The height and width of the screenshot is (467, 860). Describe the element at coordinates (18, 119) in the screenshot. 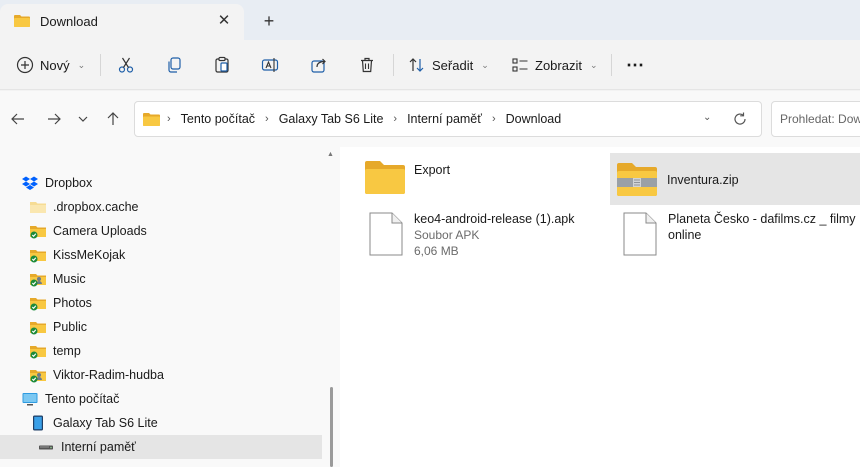

I see `back-arrow-icon` at that location.